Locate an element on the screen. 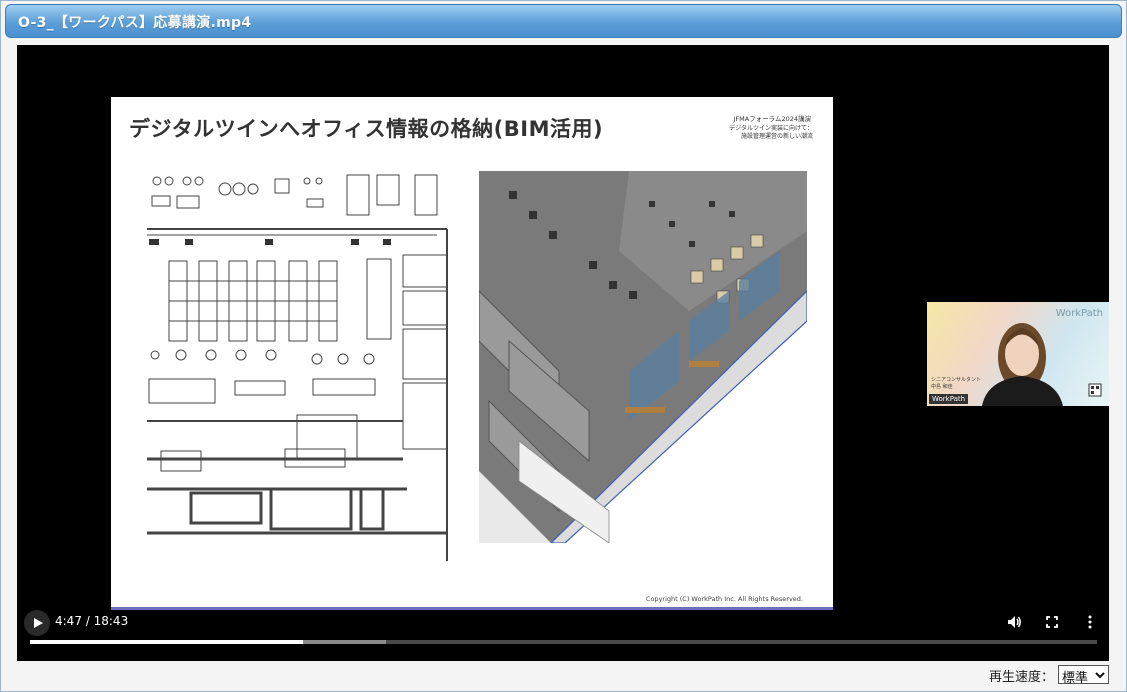 This screenshot has height=692, width=1127. speaker-role: シニアコンサルタント is located at coordinates (956, 380).